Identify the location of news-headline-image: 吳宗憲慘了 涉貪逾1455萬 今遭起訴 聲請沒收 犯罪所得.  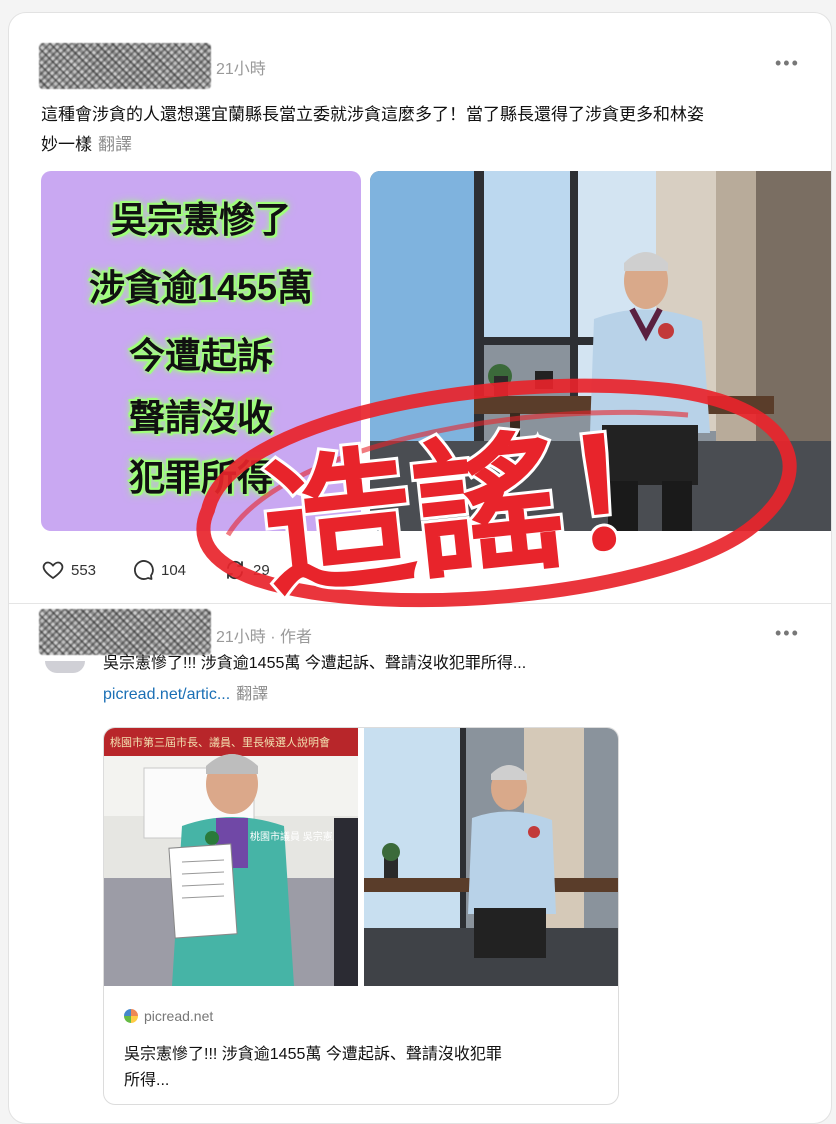
(201, 351).